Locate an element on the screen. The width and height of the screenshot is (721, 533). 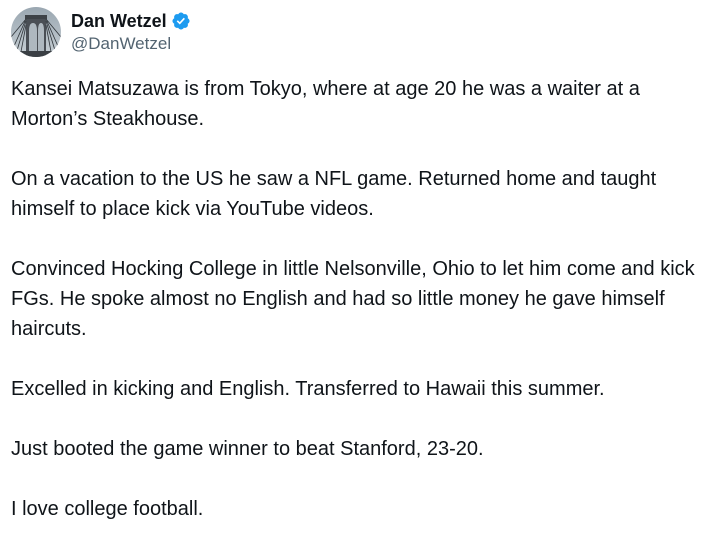
display-name: Dan Wetzel is located at coordinates (119, 21).